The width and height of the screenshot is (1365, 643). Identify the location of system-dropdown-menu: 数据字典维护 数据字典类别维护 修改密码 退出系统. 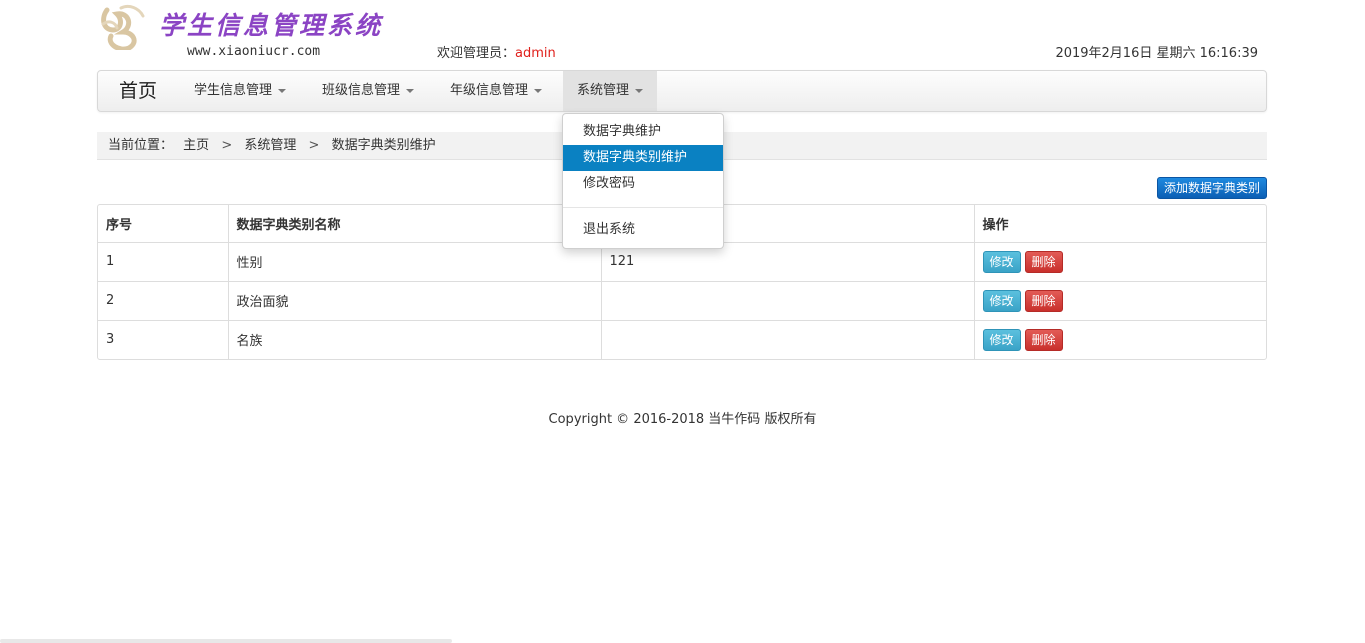
(643, 181).